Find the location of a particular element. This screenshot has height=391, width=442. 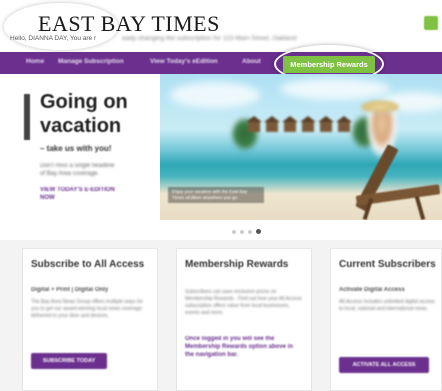

hero-accent-bar is located at coordinates (27, 117).